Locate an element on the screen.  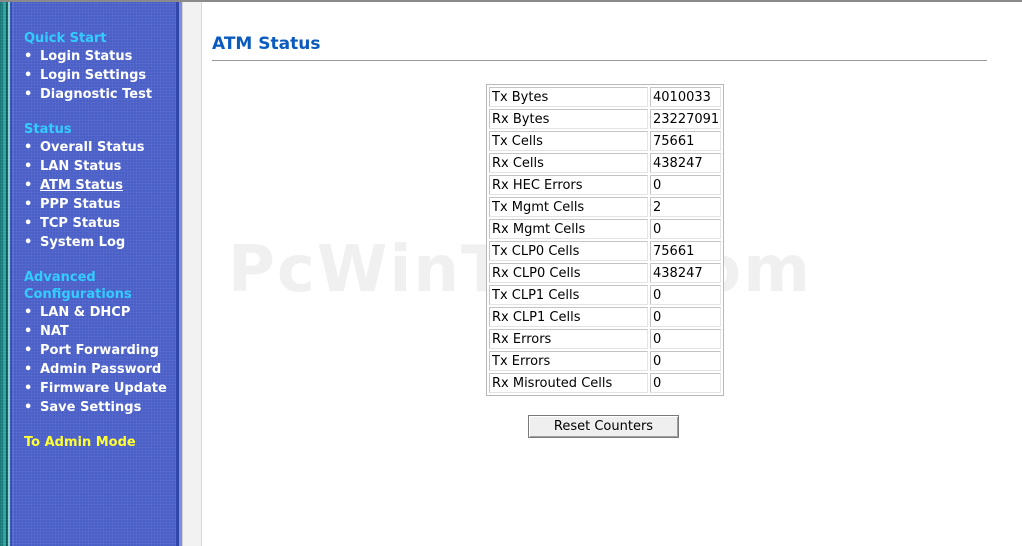
table-row: Rx Cells 438247 is located at coordinates (605, 163).